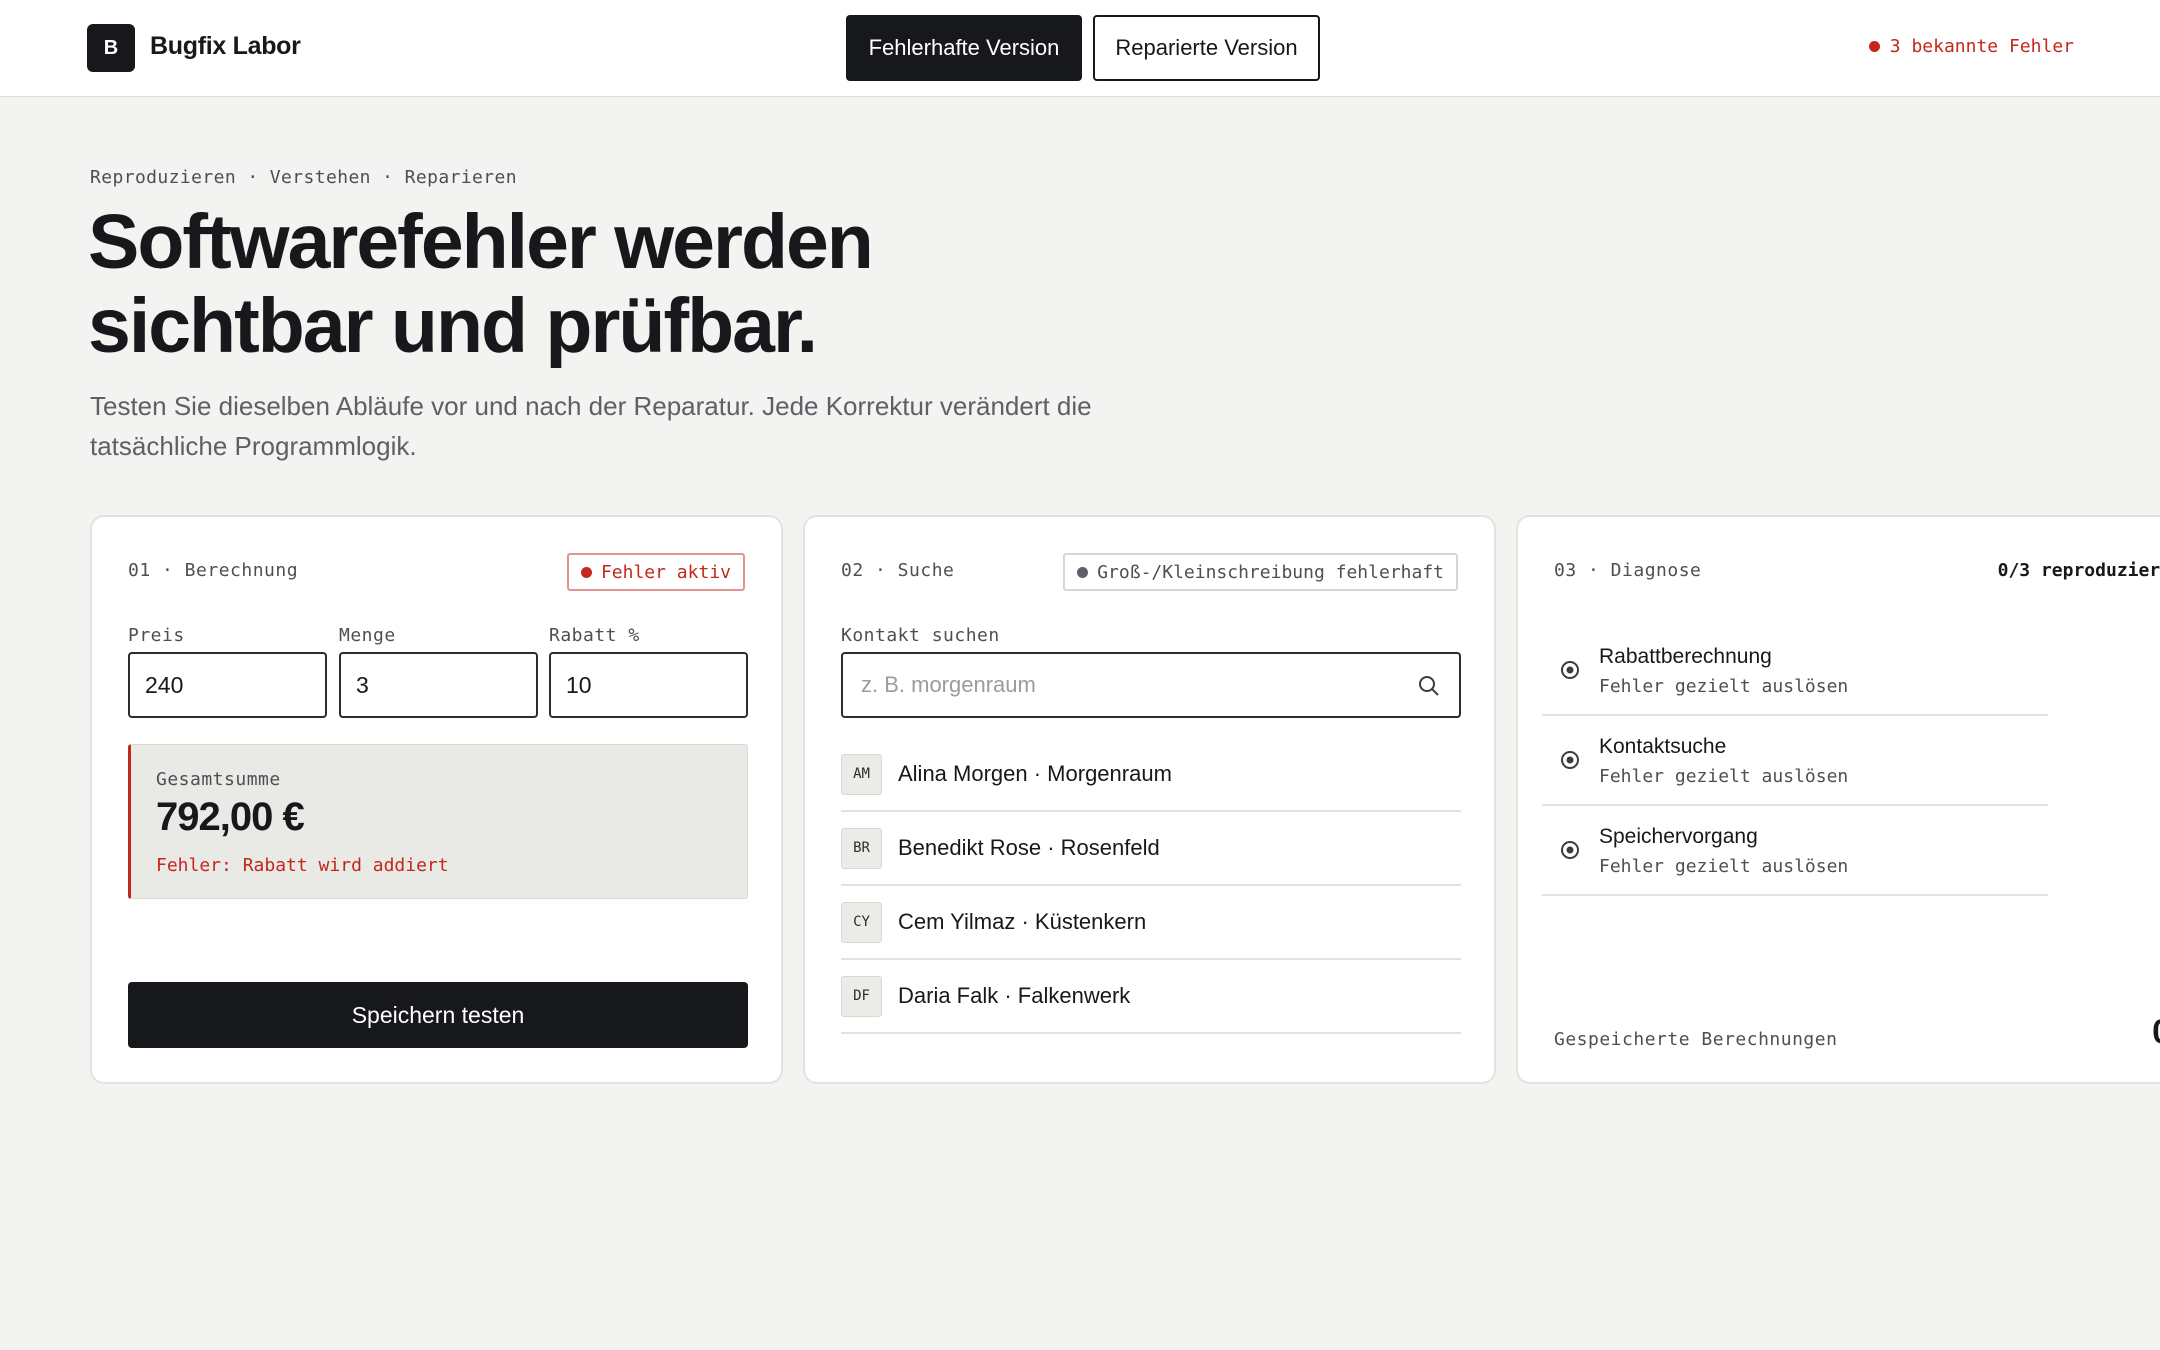 The width and height of the screenshot is (2160, 1350). Describe the element at coordinates (1663, 746) in the screenshot. I see `diagnosis-title: Kontaktsuche` at that location.